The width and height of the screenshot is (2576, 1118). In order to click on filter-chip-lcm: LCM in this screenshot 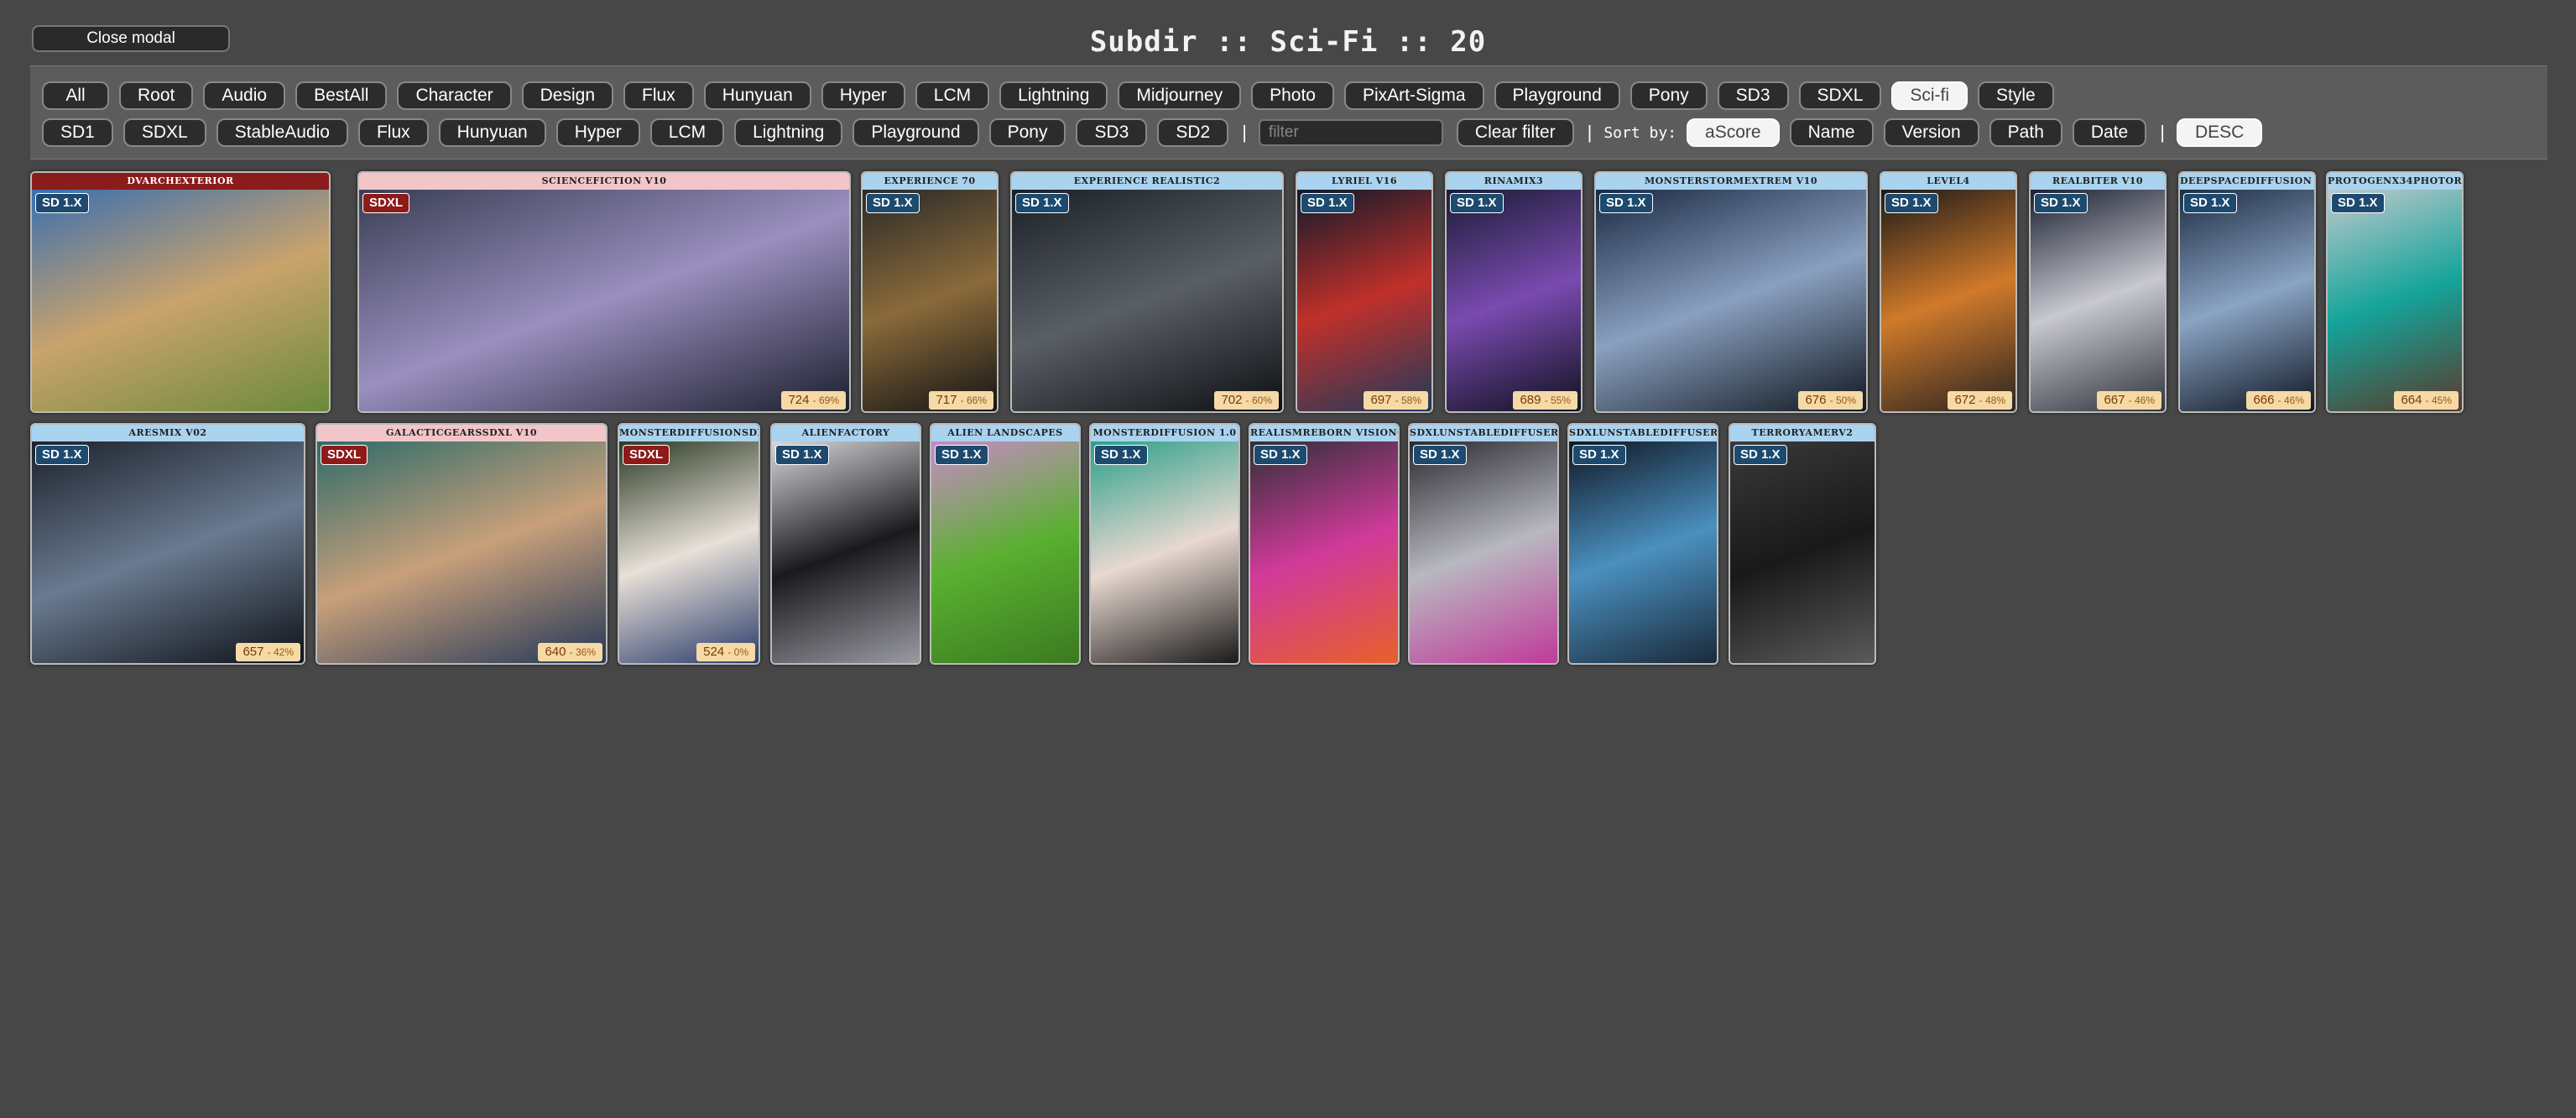, I will do `click(952, 95)`.